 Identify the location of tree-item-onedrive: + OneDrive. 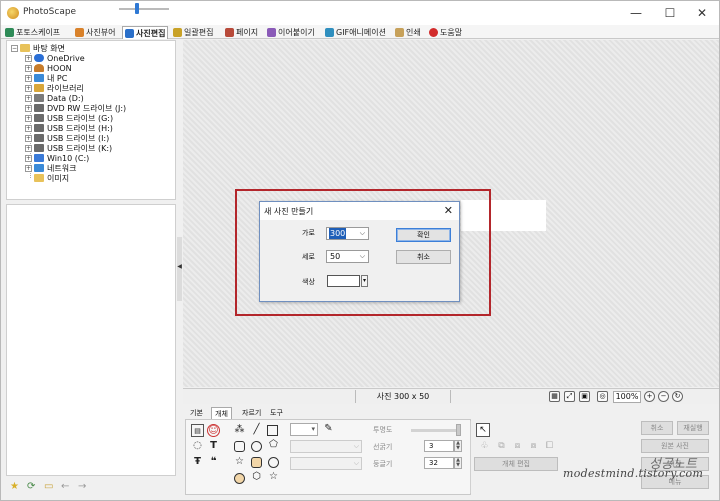
(55, 58).